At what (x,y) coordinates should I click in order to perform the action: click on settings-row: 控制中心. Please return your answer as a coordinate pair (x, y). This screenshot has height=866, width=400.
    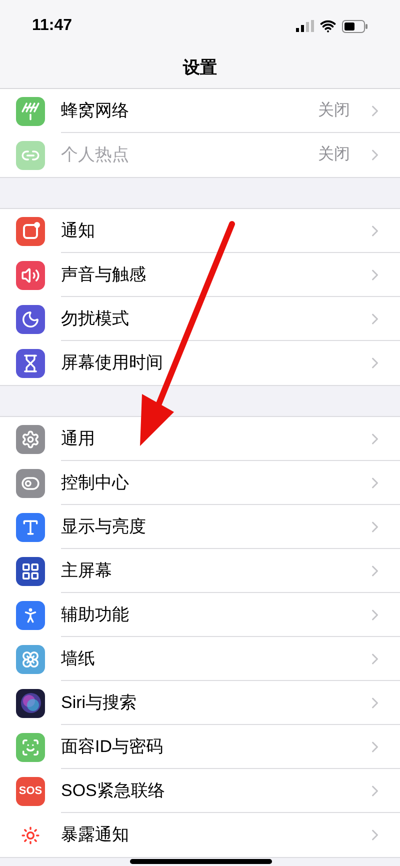
    Looking at the image, I should click on (200, 483).